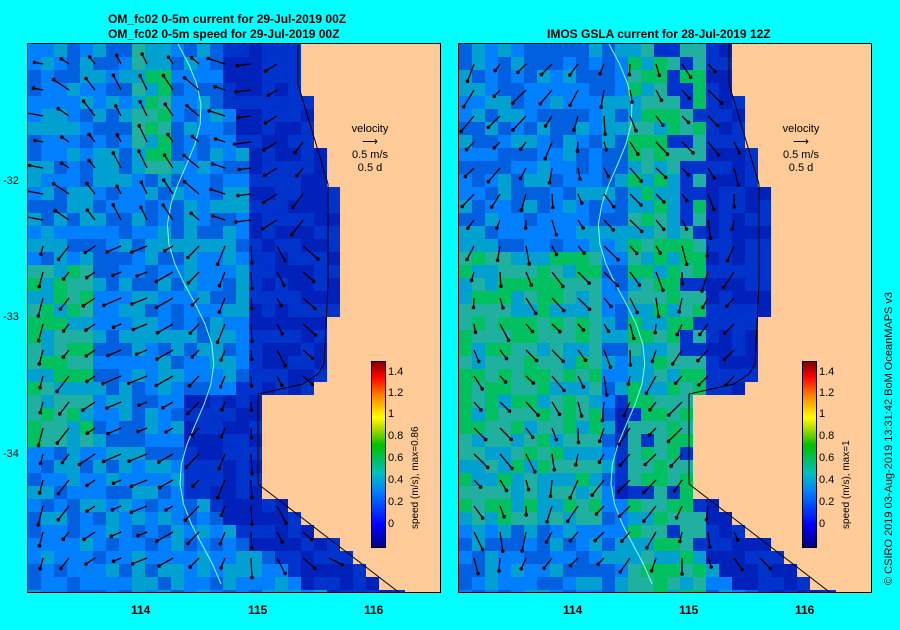  Describe the element at coordinates (396, 480) in the screenshot. I see `left-cbar-tick: 0.4` at that location.